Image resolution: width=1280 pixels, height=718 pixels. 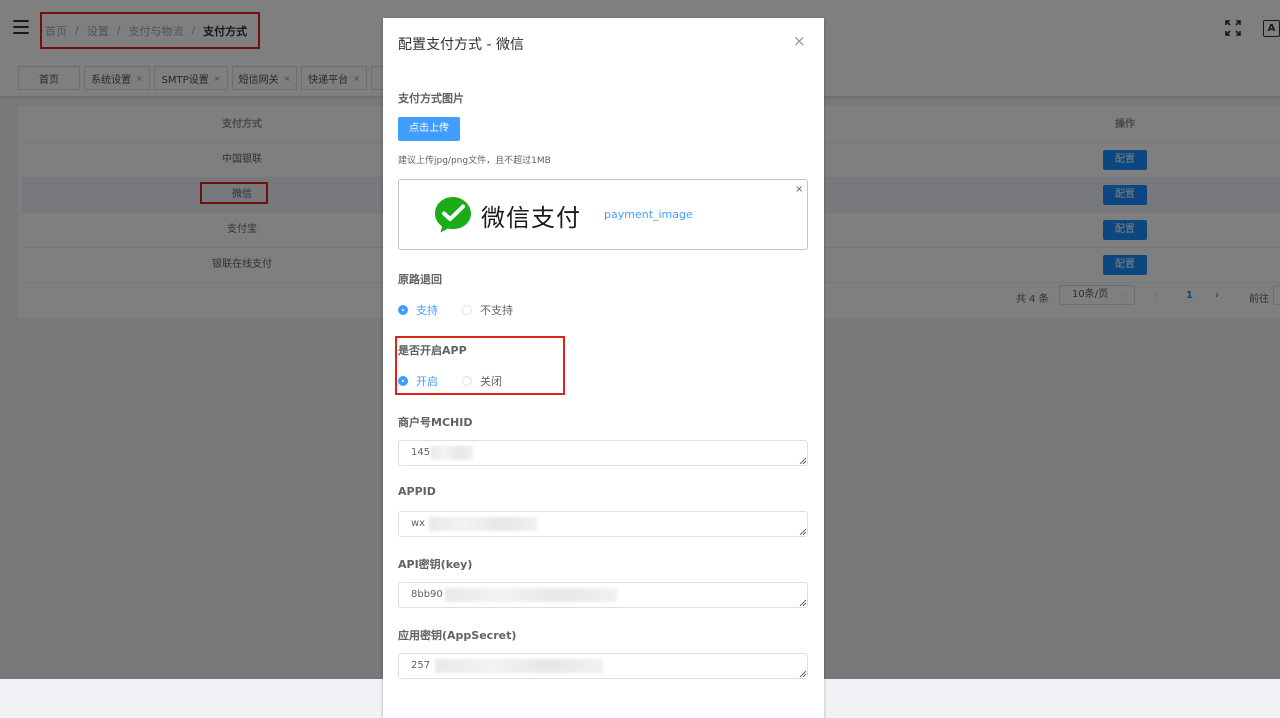 I want to click on app-secret-field: 257, so click(x=603, y=666).